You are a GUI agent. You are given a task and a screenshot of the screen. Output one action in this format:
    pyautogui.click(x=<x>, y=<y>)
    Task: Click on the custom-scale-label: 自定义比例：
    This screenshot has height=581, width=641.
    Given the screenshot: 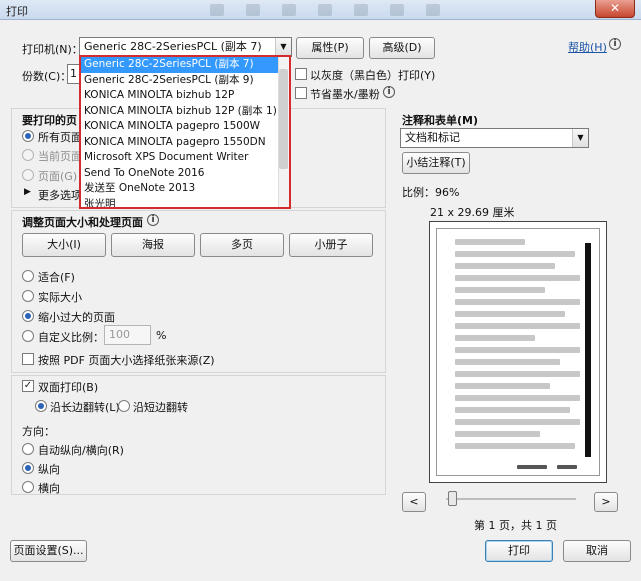 What is the action you would take?
    pyautogui.click(x=71, y=337)
    